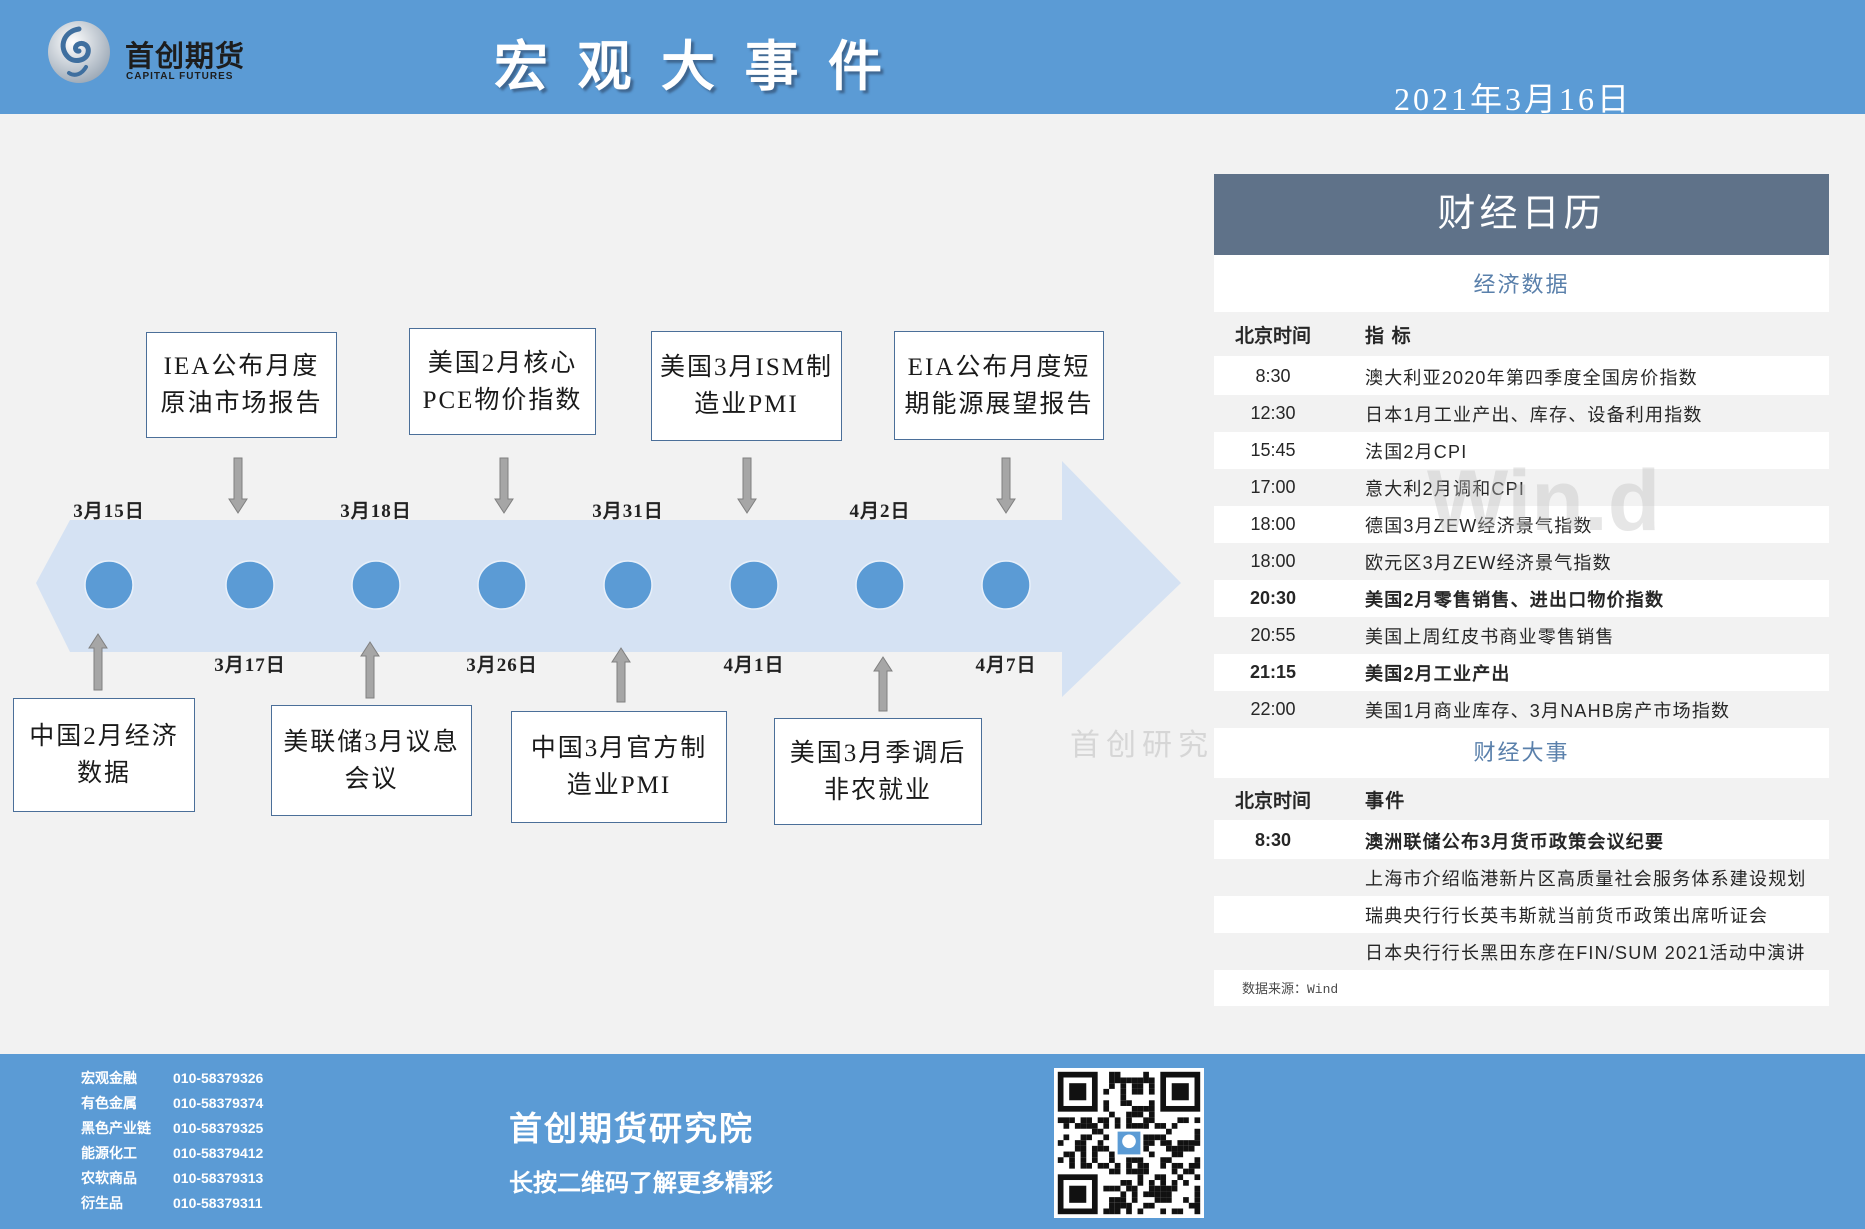 The width and height of the screenshot is (1865, 1229). What do you see at coordinates (1479, 525) in the screenshot?
I see `row-indicator: 德国3月ZEW经济景气指数` at bounding box center [1479, 525].